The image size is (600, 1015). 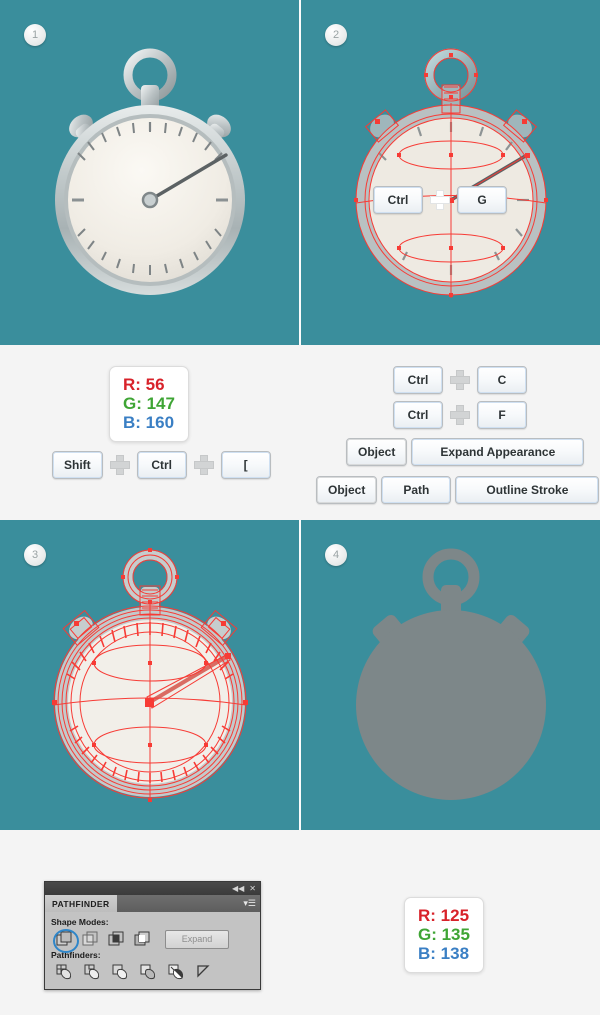 I want to click on panel2-shortcut-ctrl-g: Ctrl G, so click(x=440, y=200).